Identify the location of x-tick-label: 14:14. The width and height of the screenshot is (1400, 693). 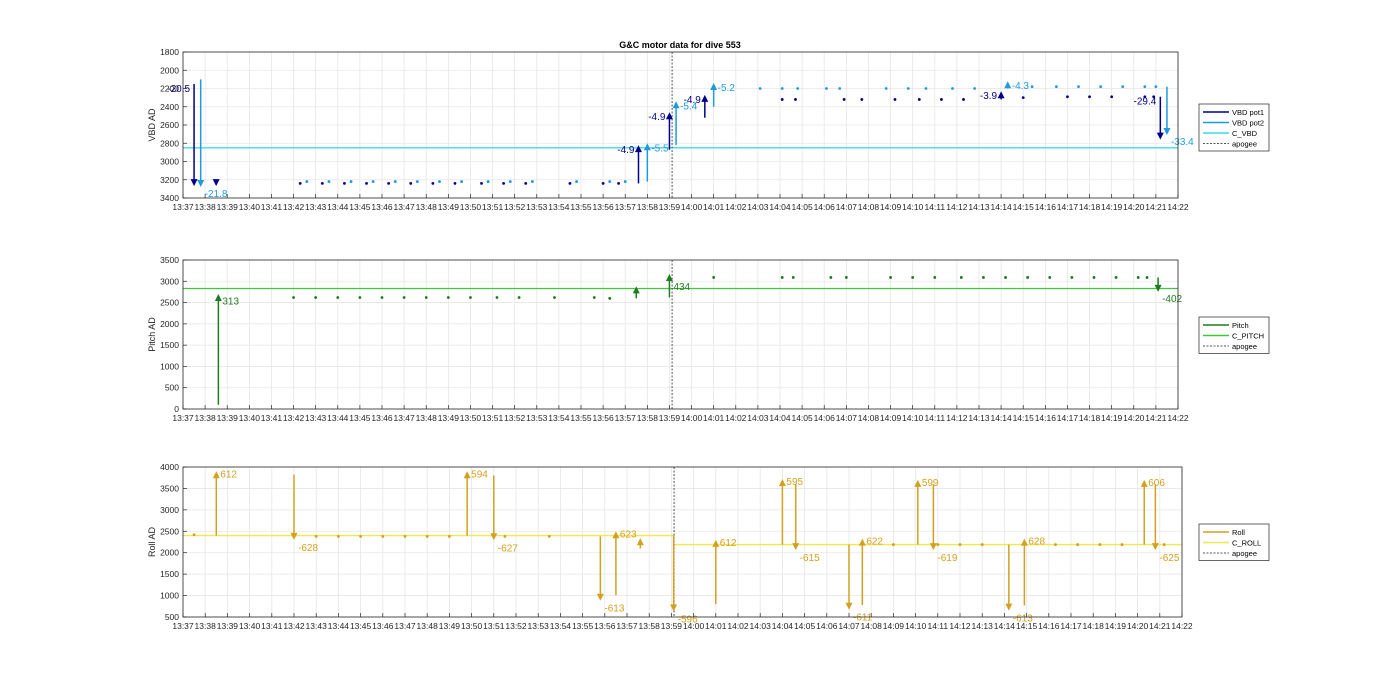
(1005, 626).